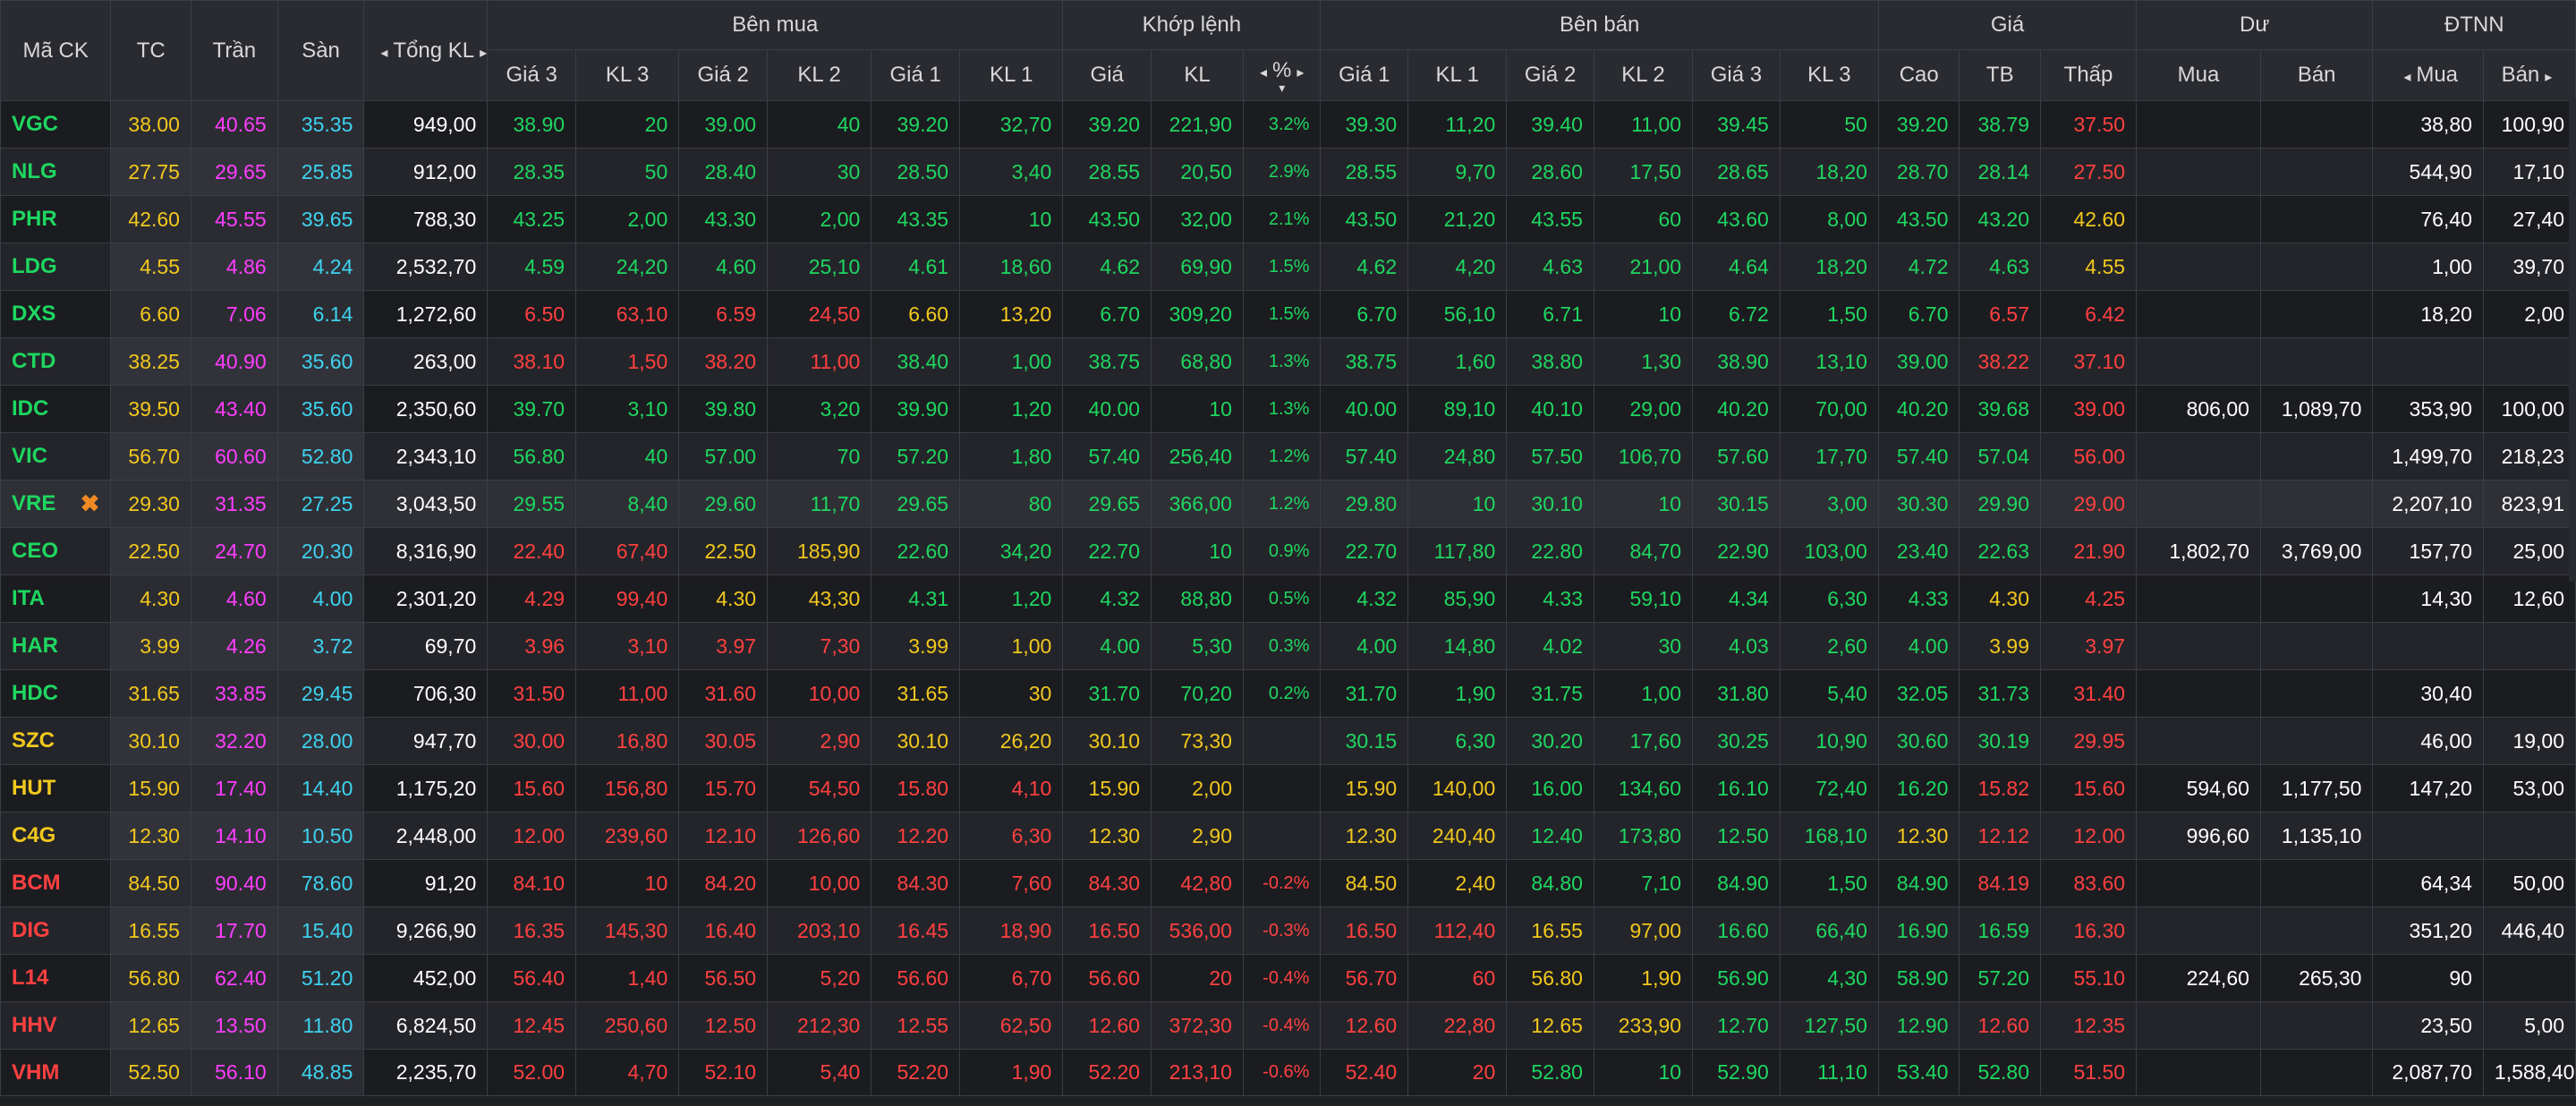  I want to click on symbol-cell: CTD, so click(56, 361).